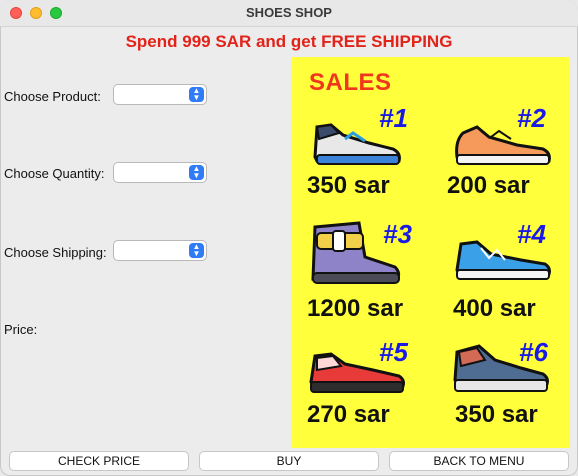  Describe the element at coordinates (355, 308) in the screenshot. I see `item-price-3: 1200 sar` at that location.